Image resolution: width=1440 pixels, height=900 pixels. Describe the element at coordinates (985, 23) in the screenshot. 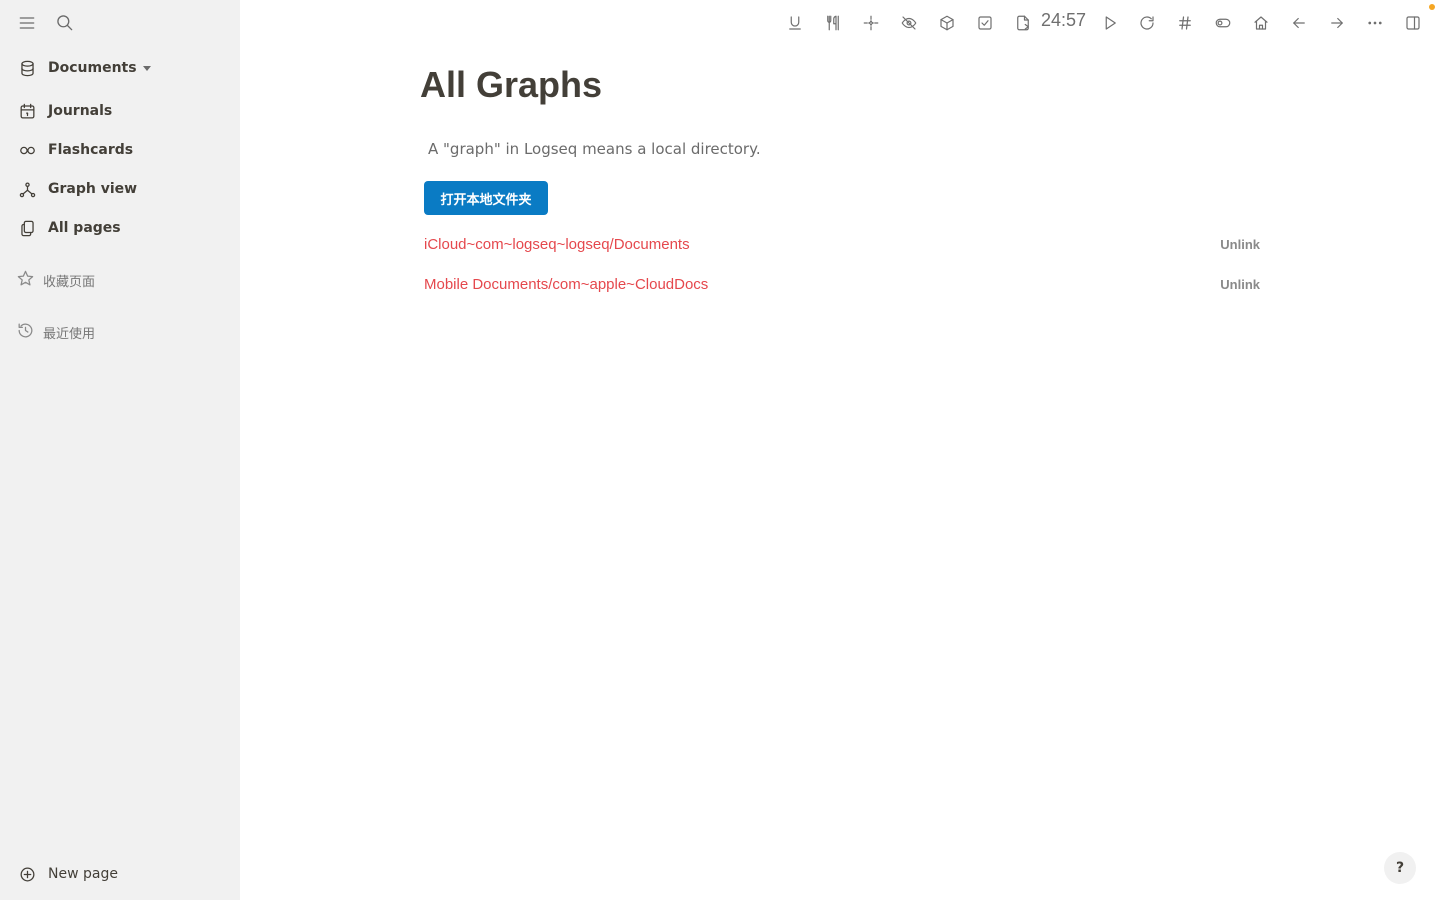

I see `checkbox-icon` at that location.